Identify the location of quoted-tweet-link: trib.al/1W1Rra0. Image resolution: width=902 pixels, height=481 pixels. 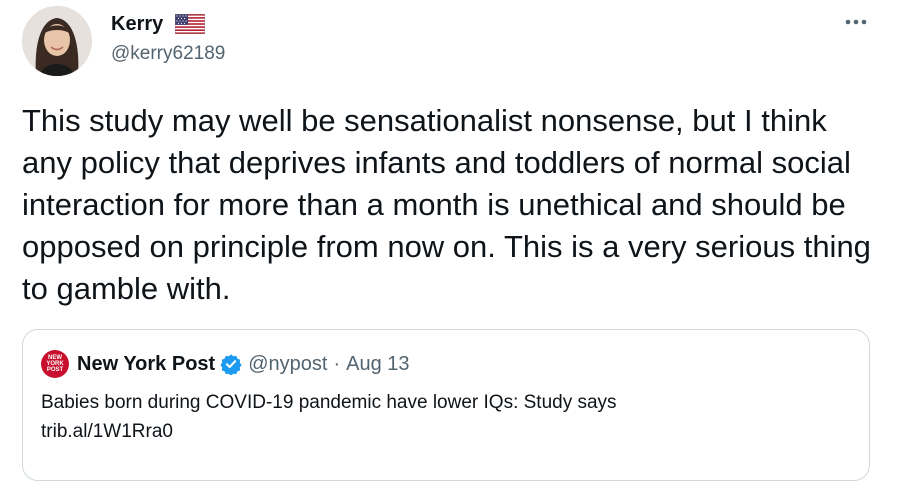
(441, 431).